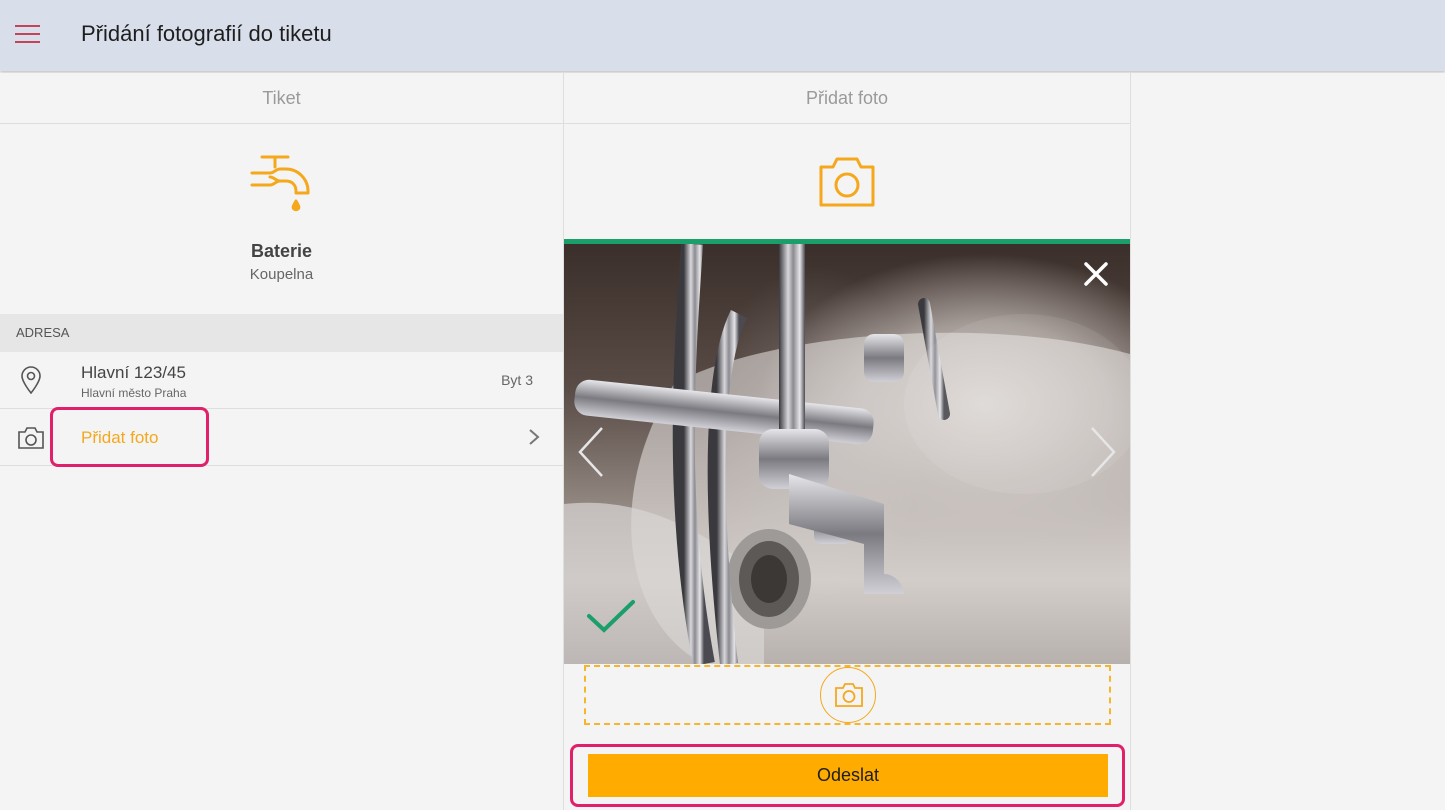 The width and height of the screenshot is (1445, 810). What do you see at coordinates (206, 33) in the screenshot?
I see `page-title: Přidání fotografií do tiketu` at bounding box center [206, 33].